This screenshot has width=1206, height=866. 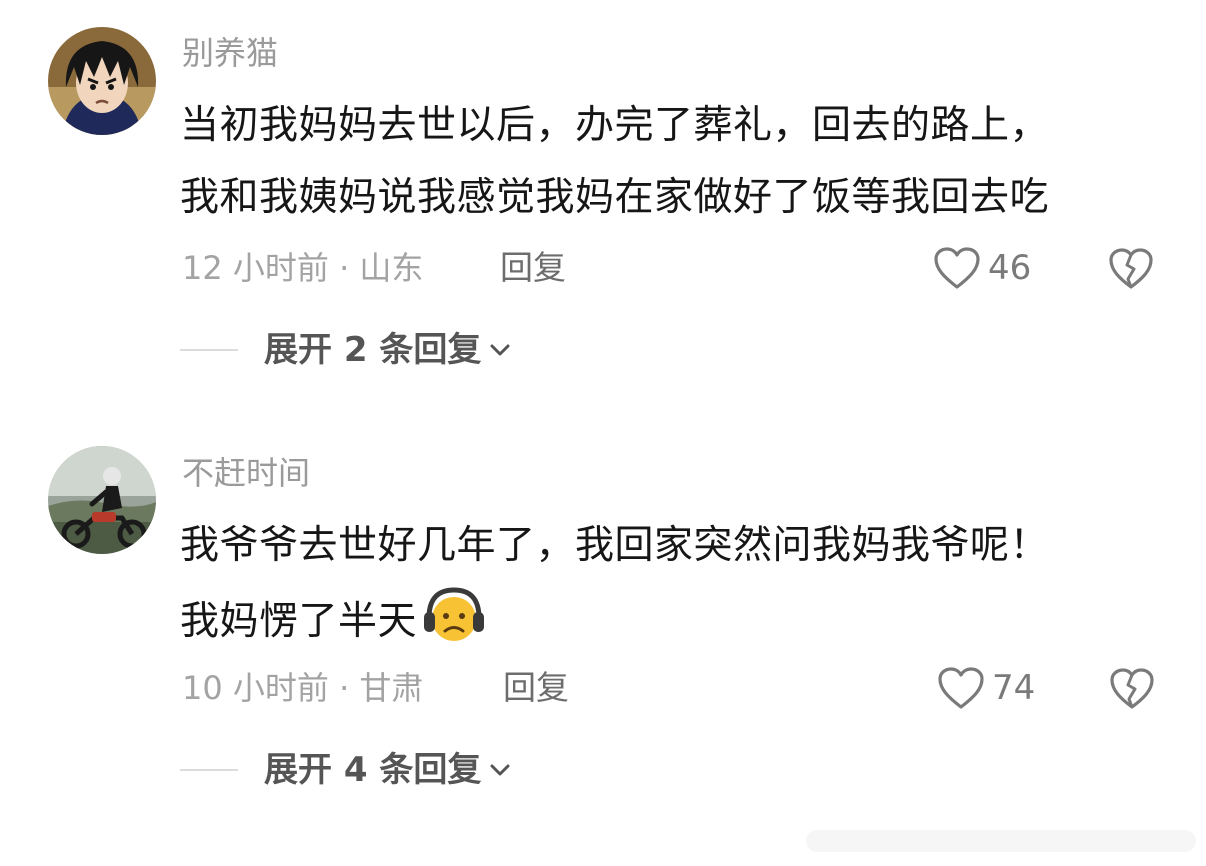 What do you see at coordinates (615, 545) in the screenshot?
I see `comment-text-line: 我爷爷去世好几年了，我回家突然问我妈我爷呢！` at bounding box center [615, 545].